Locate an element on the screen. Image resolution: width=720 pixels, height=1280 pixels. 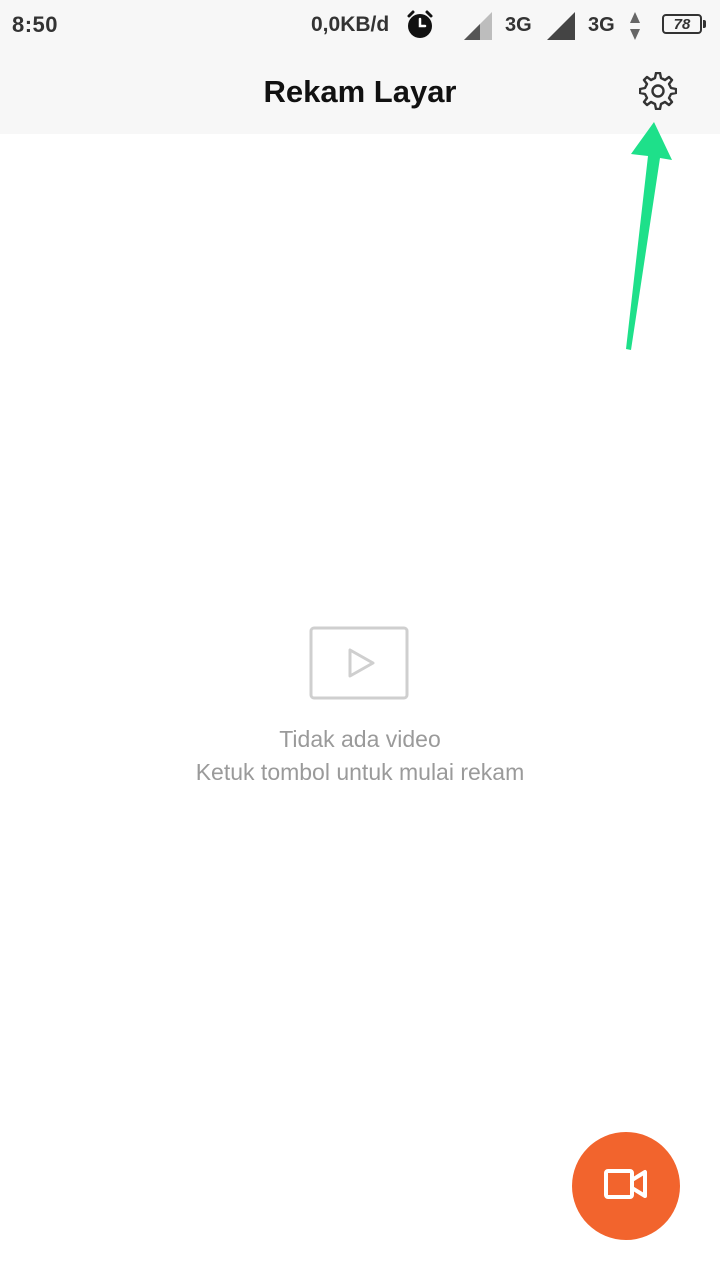
empty-state-subtitle: Ketuk tombol untuk mulai rekam is located at coordinates (360, 772).